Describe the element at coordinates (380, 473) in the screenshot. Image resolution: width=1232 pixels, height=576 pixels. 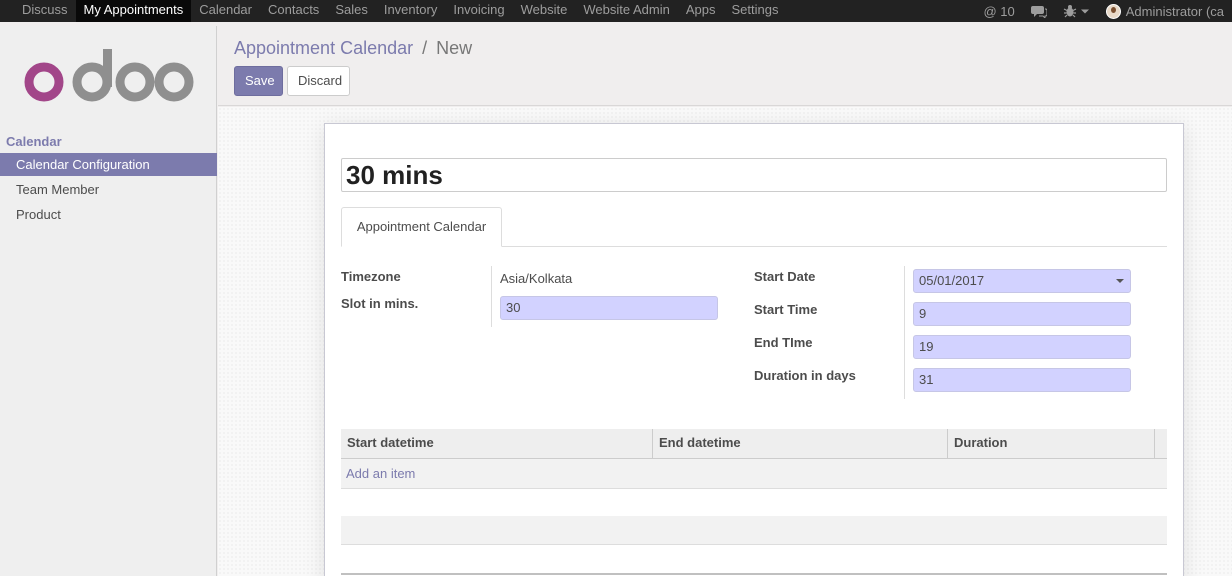
I see `add-item-link: Add an item` at that location.